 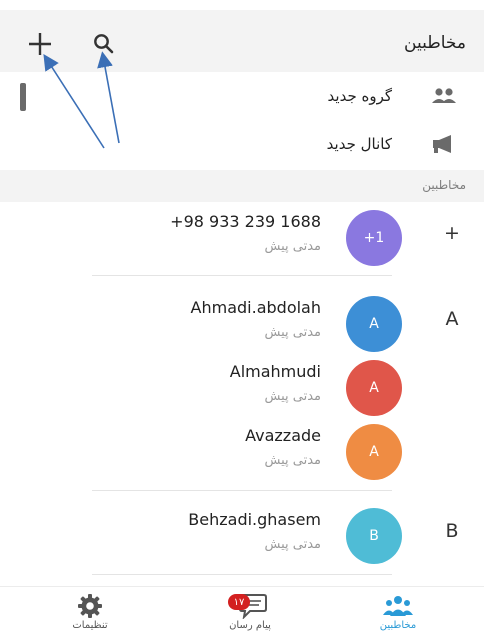 I want to click on gear-icon, so click(x=90, y=606).